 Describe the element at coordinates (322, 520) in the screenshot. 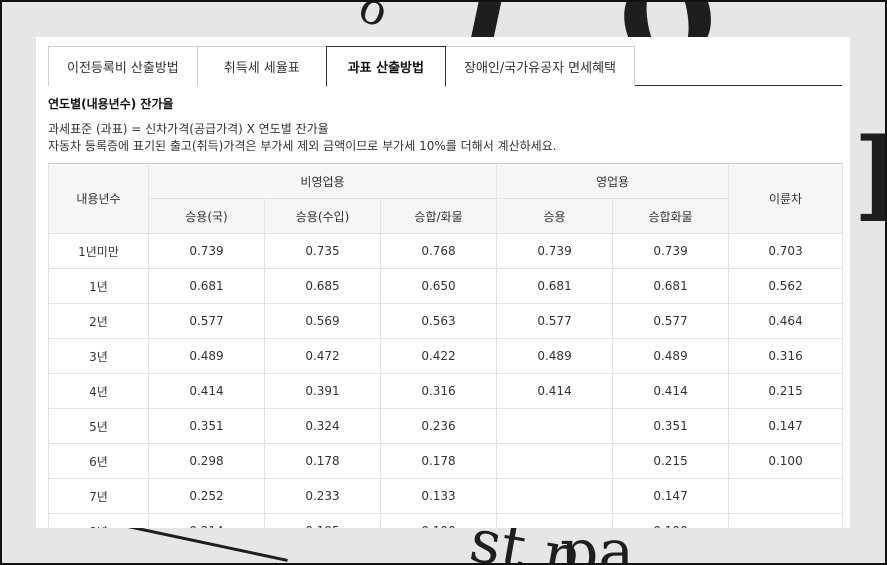

I see `rate-cell: 0.195` at that location.